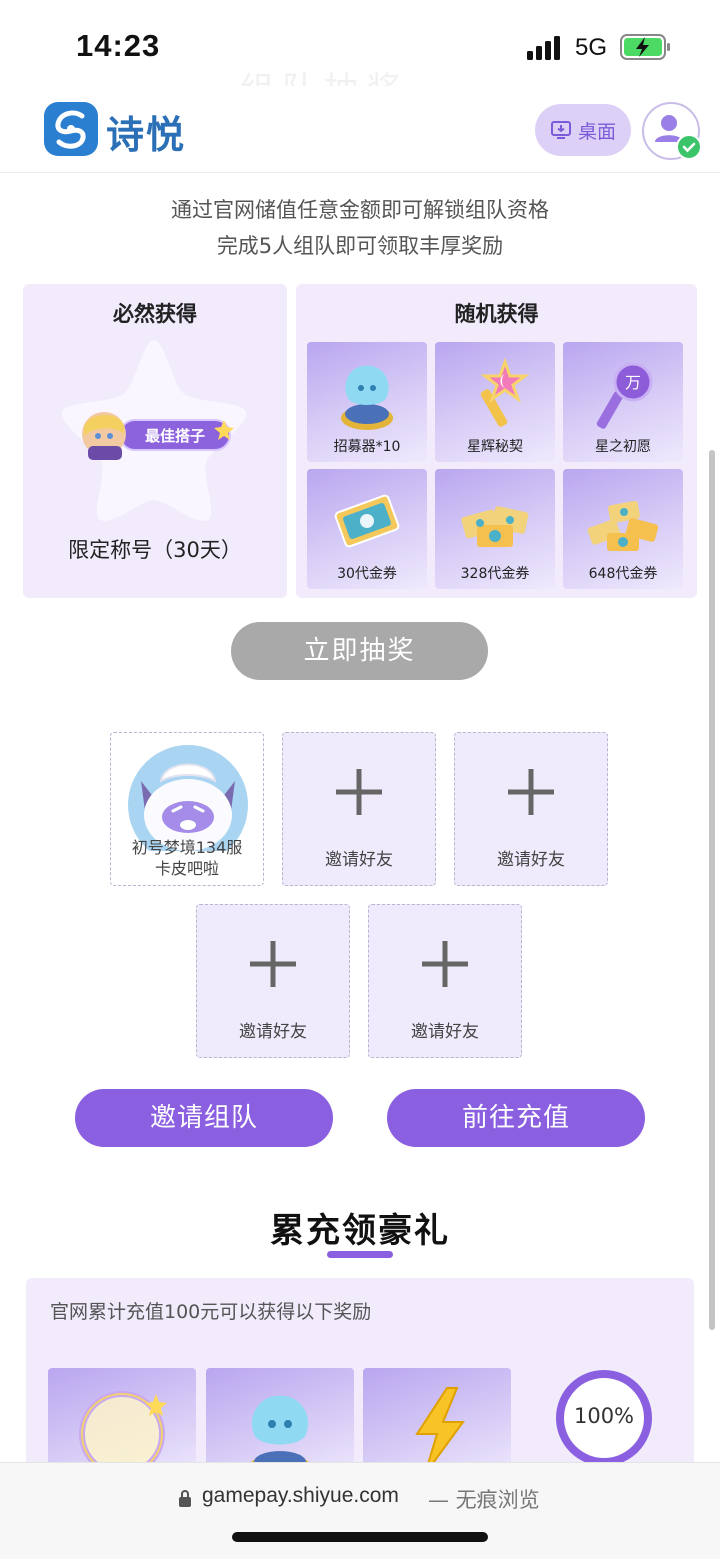 Image resolution: width=720 pixels, height=1559 pixels. I want to click on member-name: 初号梦境134服 卡皮吧啦, so click(187, 858).